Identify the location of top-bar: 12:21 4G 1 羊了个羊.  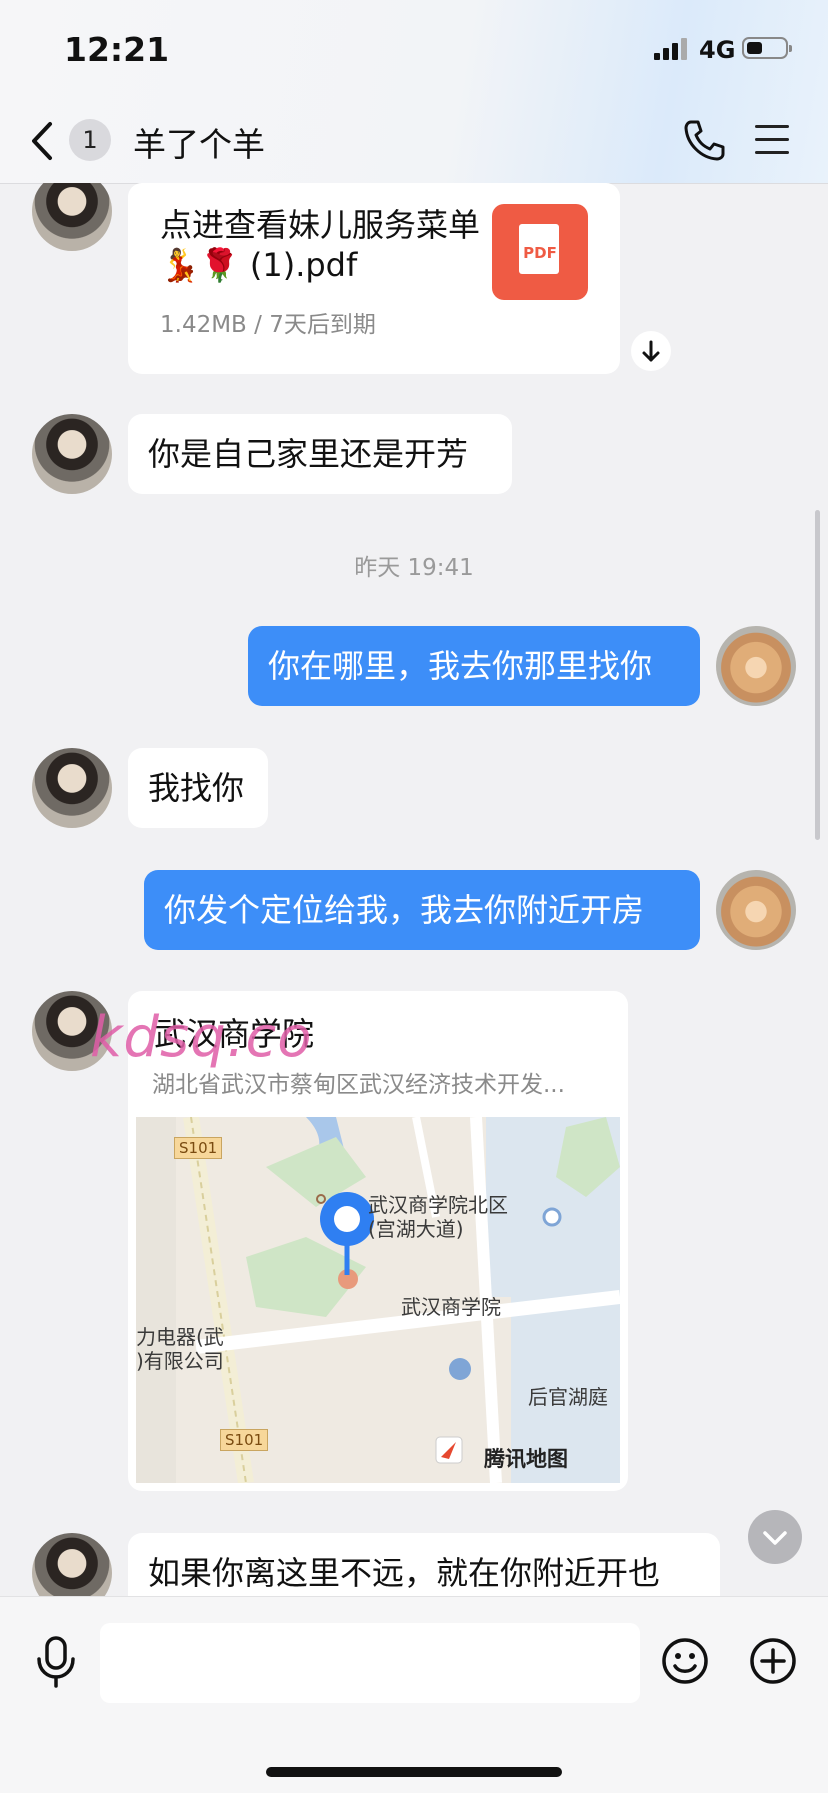
(414, 92).